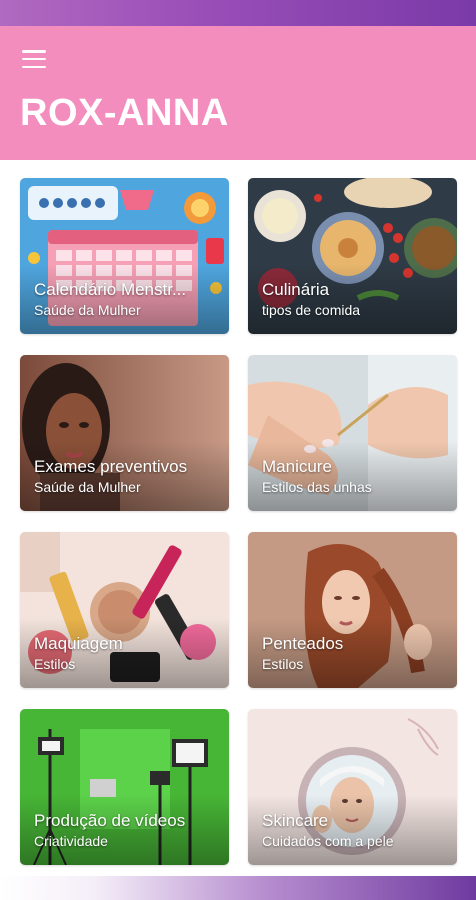 The image size is (476, 900). I want to click on card-title: Skincare, so click(295, 820).